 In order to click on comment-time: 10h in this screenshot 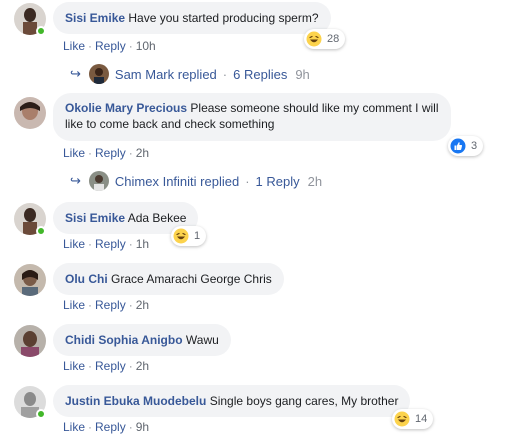, I will do `click(146, 46)`.